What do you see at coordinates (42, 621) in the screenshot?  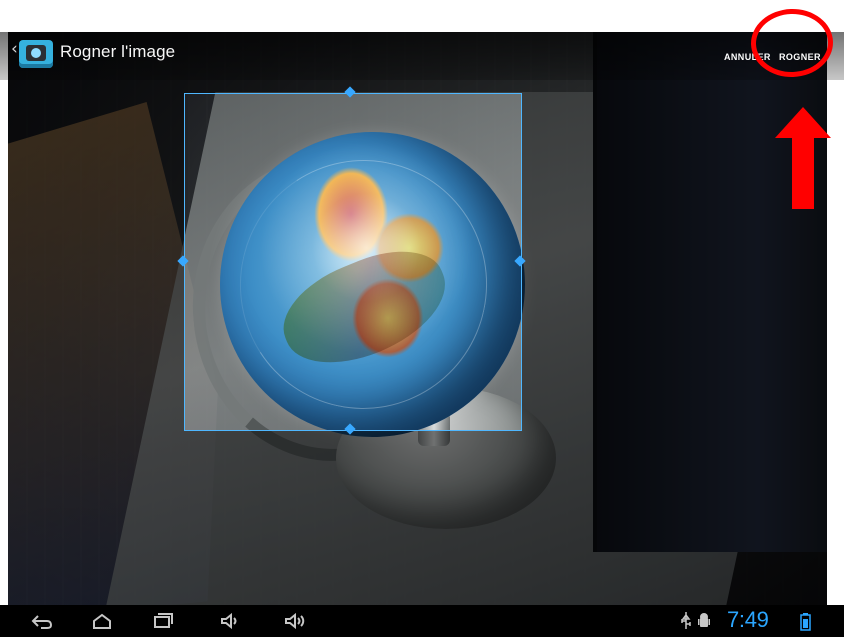 I see `back-icon` at bounding box center [42, 621].